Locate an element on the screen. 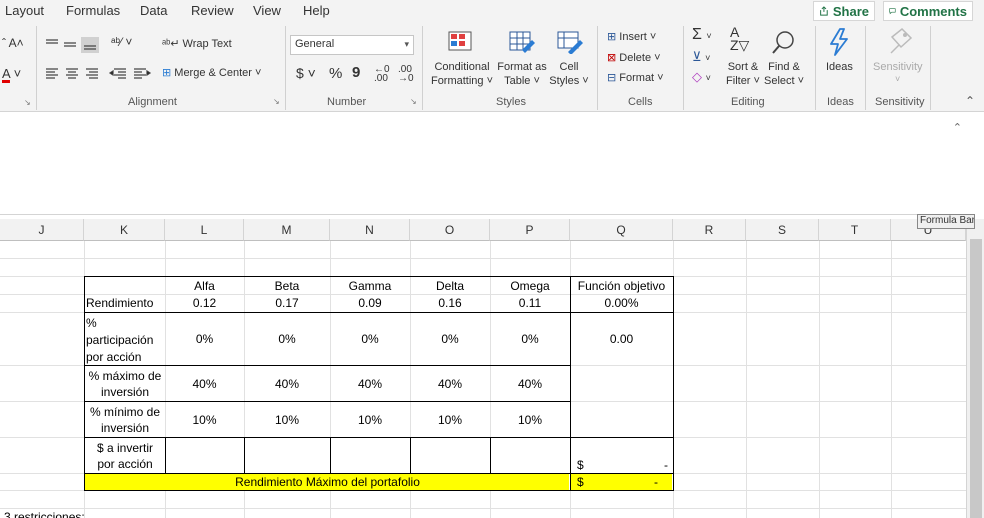  wrap-text-button: ᵃᵇ↵ Wrap Text is located at coordinates (197, 43).